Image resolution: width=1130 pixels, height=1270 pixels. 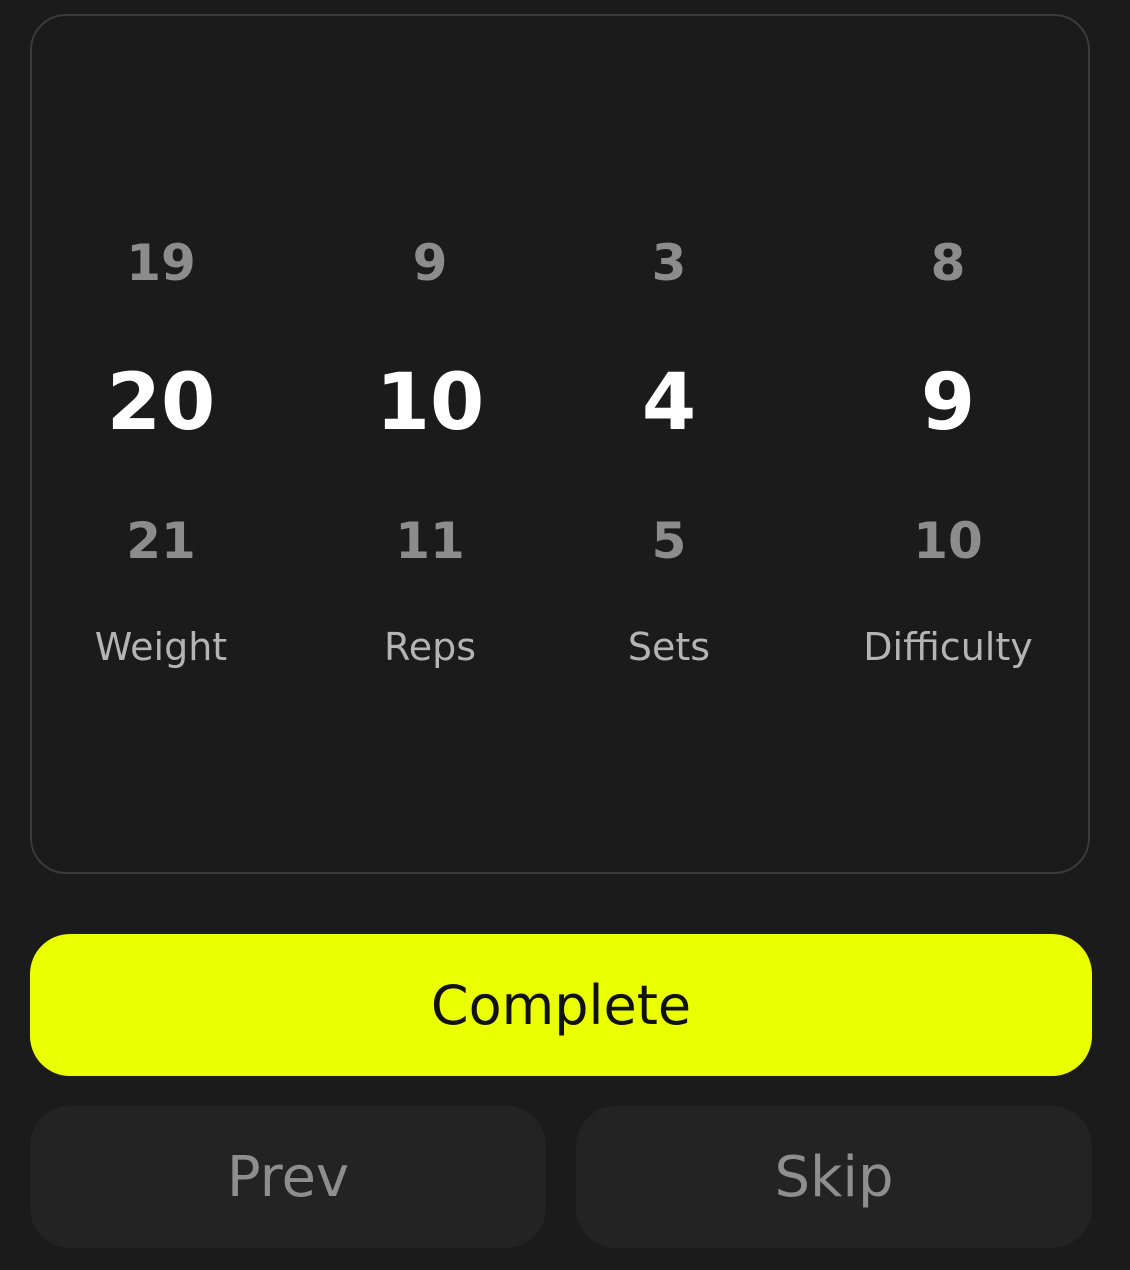 I want to click on weight-current-value: 20, so click(x=161, y=403).